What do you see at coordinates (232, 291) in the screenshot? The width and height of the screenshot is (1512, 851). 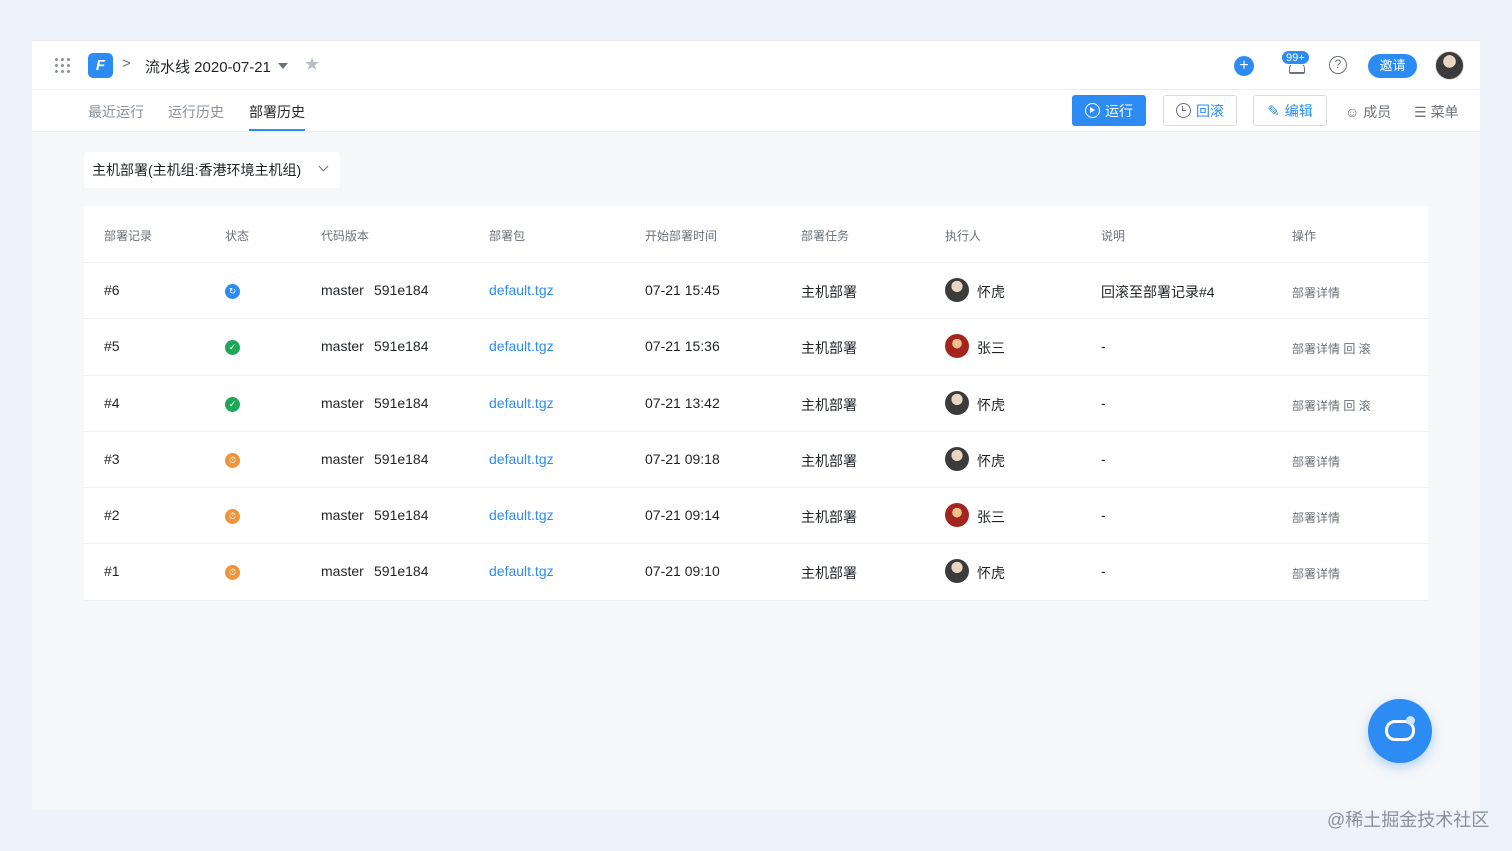 I see `status-running-icon: ↻` at bounding box center [232, 291].